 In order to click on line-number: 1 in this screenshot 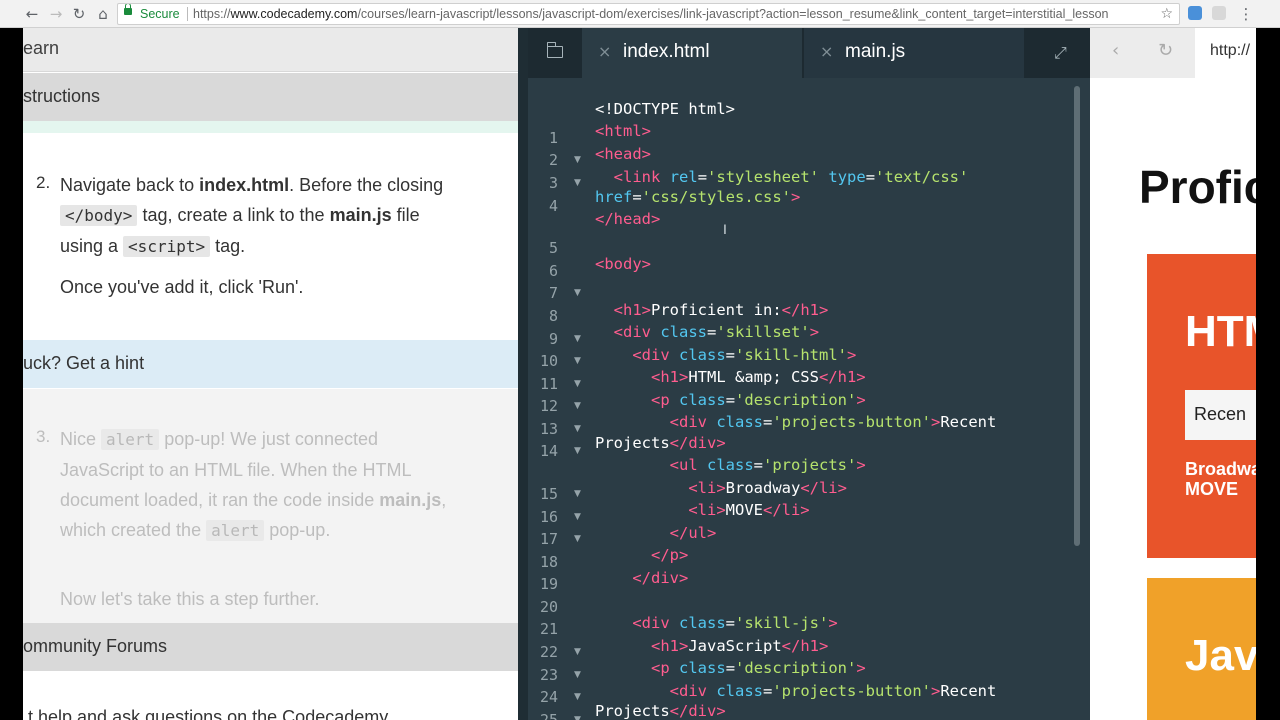, I will do `click(553, 138)`.